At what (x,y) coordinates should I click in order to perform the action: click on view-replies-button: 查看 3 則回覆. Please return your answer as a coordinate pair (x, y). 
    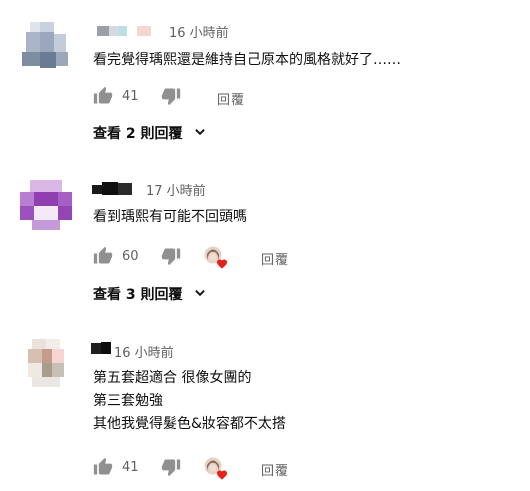
    Looking at the image, I should click on (150, 294).